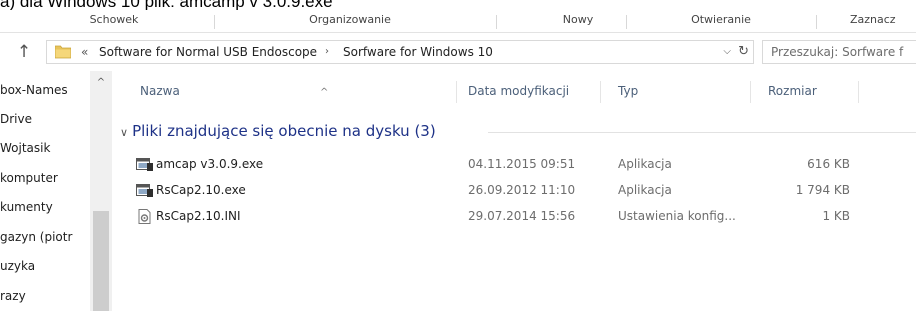 The image size is (916, 311). What do you see at coordinates (522, 164) in the screenshot?
I see `file-modified: 04.11.2015 09:51` at bounding box center [522, 164].